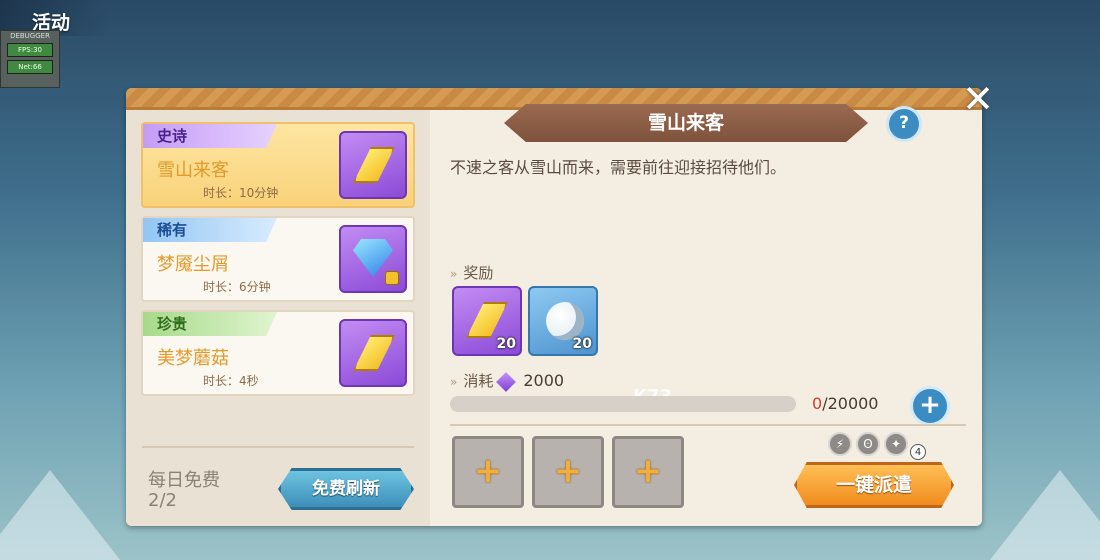 This screenshot has width=1100, height=560. I want to click on close-button: ✕, so click(978, 100).